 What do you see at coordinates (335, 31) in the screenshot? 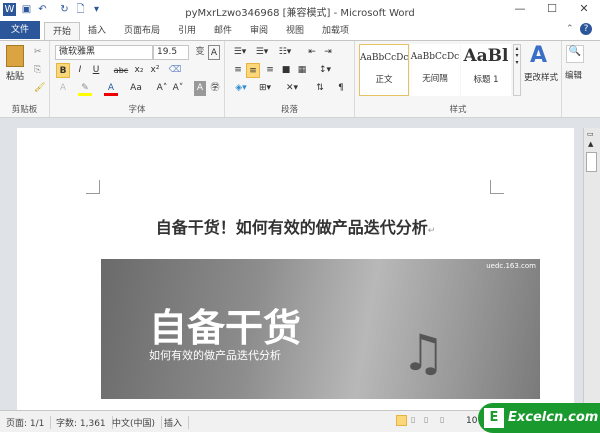
I see `tab-addins: 加载项` at bounding box center [335, 31].